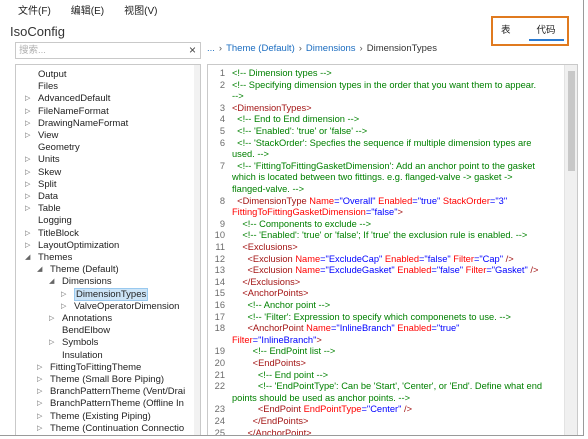 The image size is (588, 439). Describe the element at coordinates (55, 220) in the screenshot. I see `tree-item: Logging` at that location.